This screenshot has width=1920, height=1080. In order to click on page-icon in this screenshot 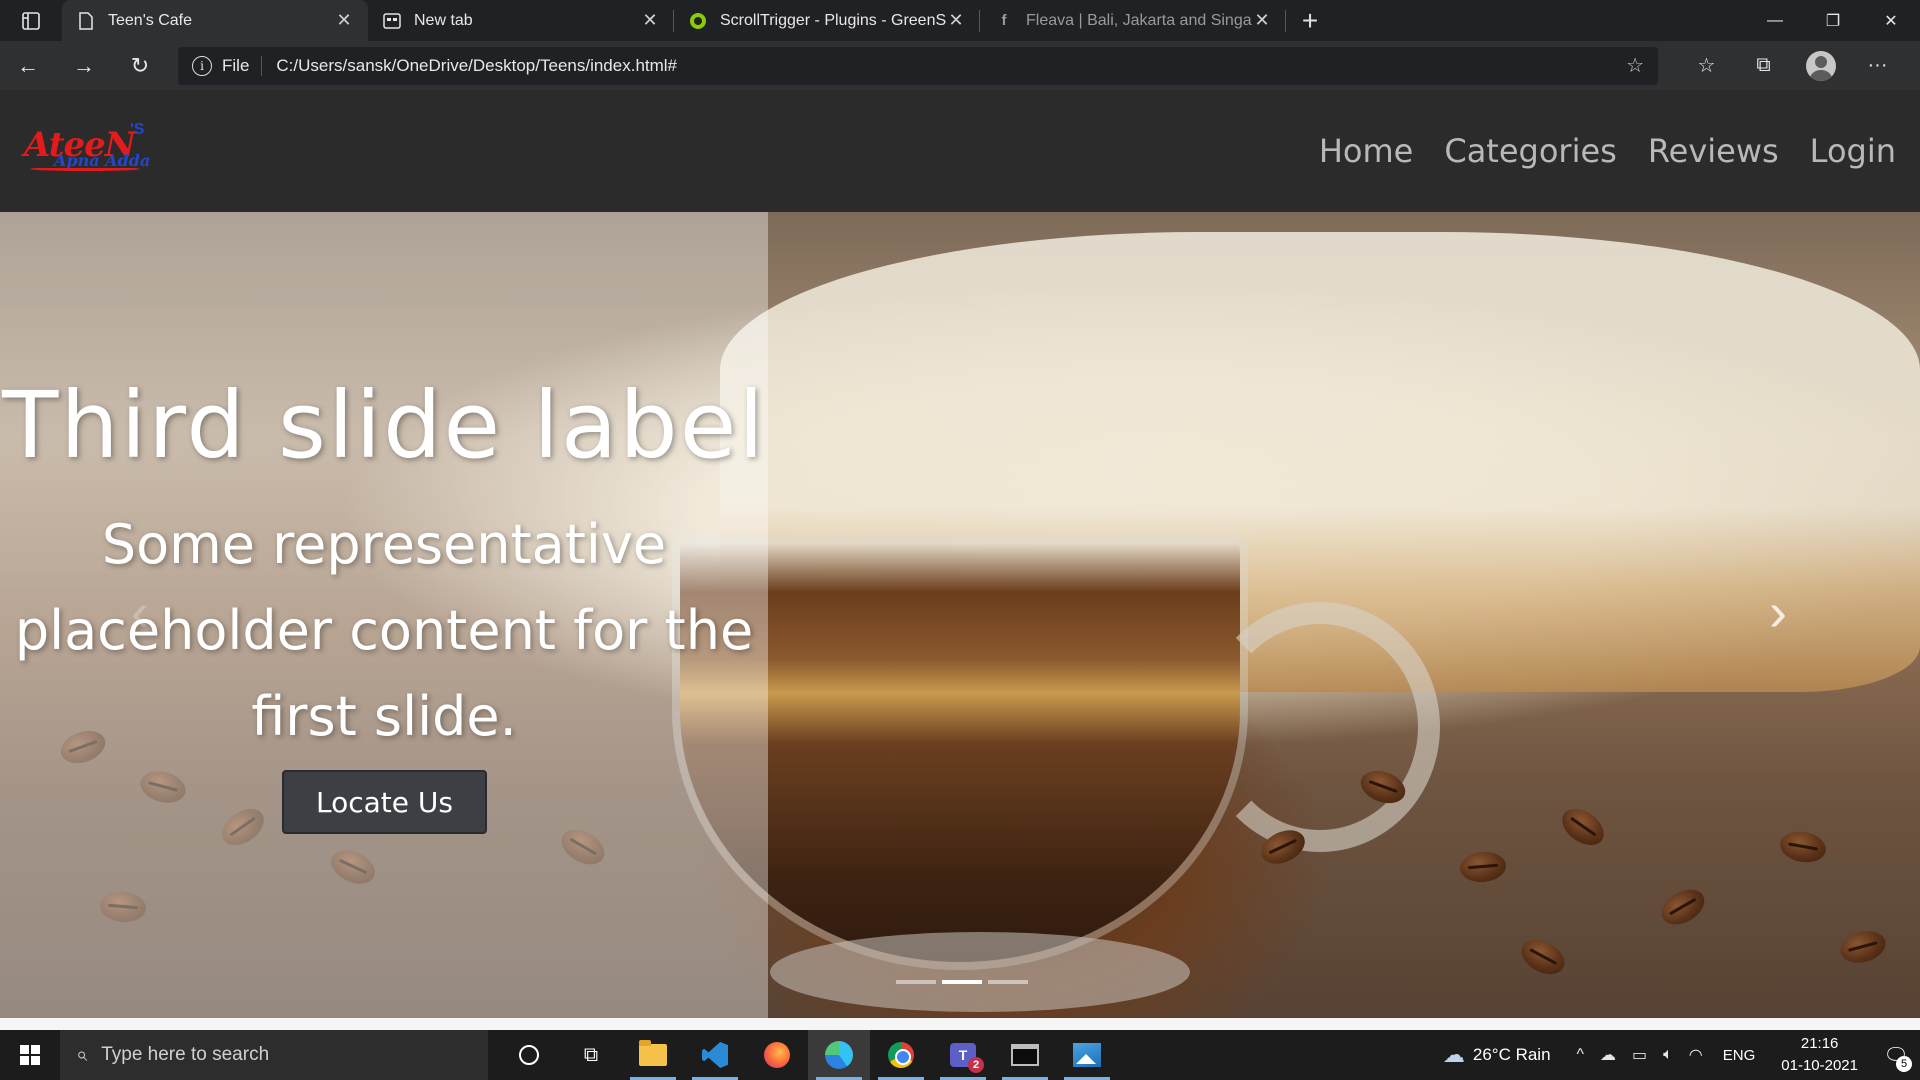, I will do `click(86, 21)`.